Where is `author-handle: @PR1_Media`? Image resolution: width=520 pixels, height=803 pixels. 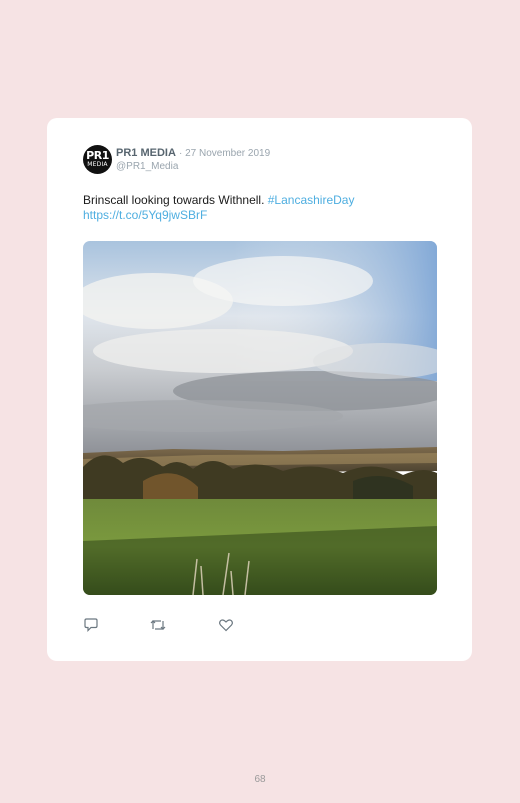
author-handle: @PR1_Media is located at coordinates (147, 166).